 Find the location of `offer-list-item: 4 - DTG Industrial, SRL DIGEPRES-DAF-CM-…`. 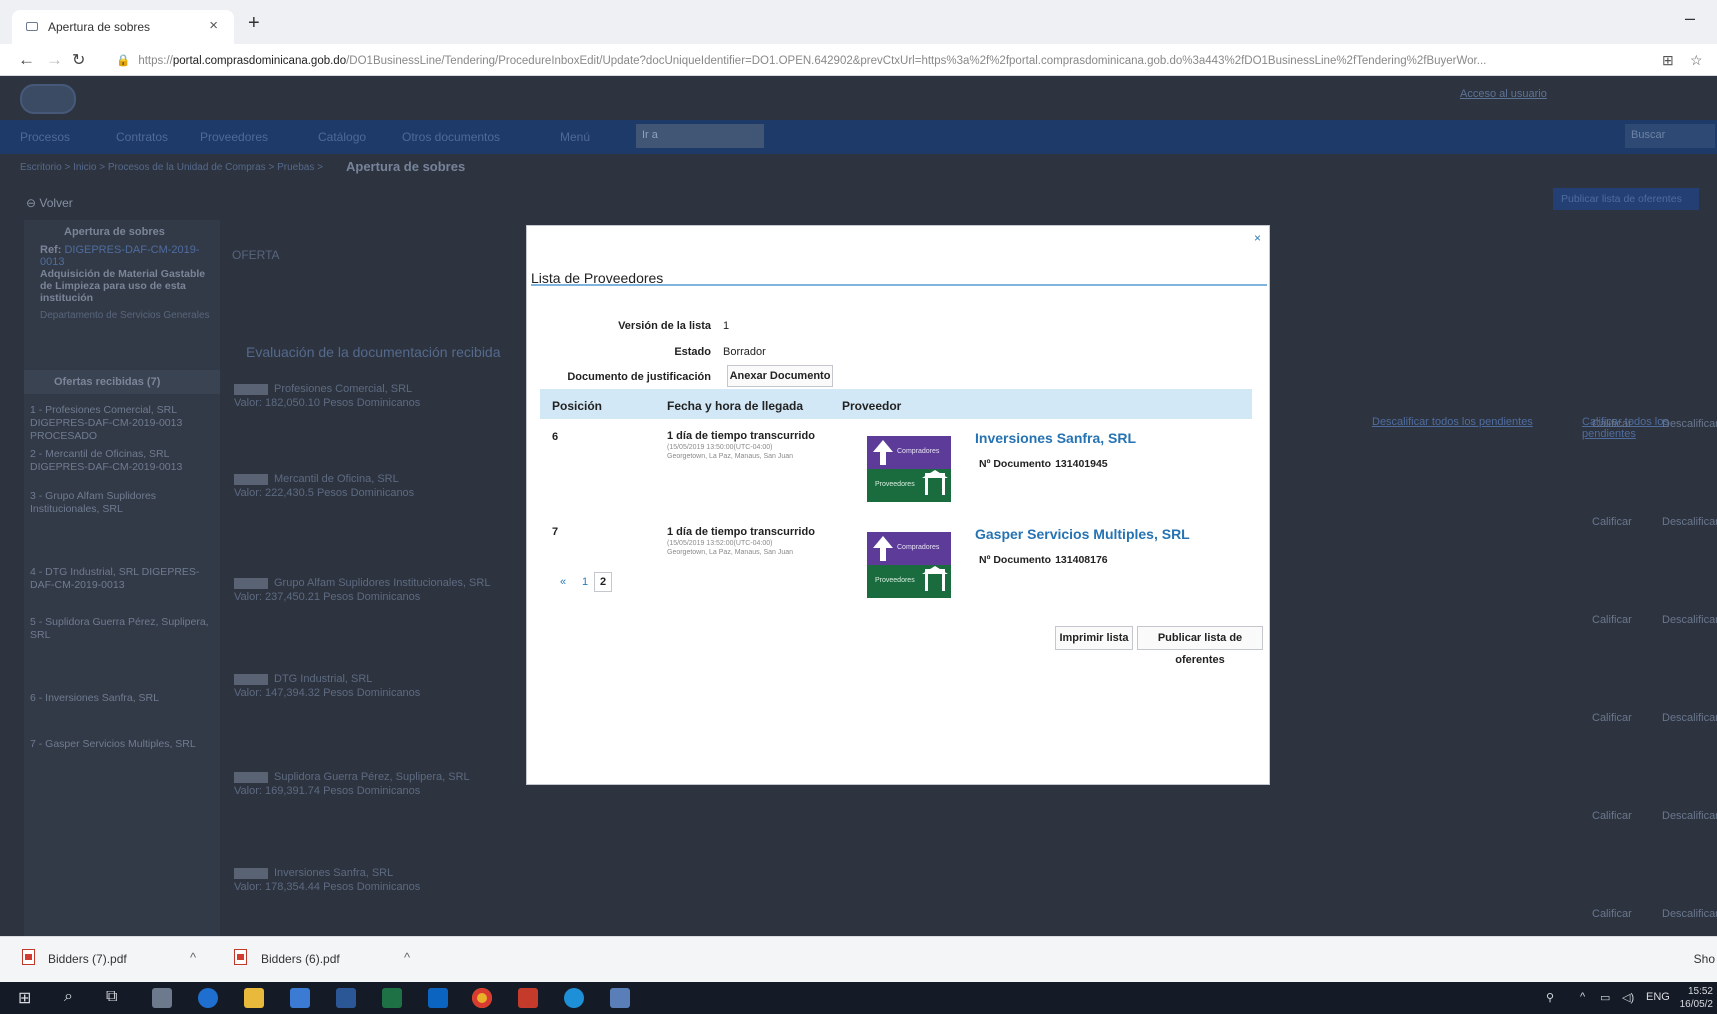

offer-list-item: 4 - DTG Industrial, SRL DIGEPRES-DAF-CM-… is located at coordinates (123, 579).